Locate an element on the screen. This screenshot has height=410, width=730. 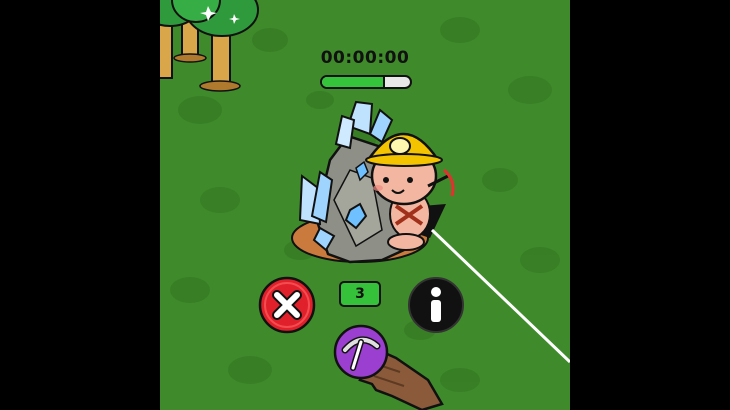
timer-display: 00:00:00 is located at coordinates (365, 58).